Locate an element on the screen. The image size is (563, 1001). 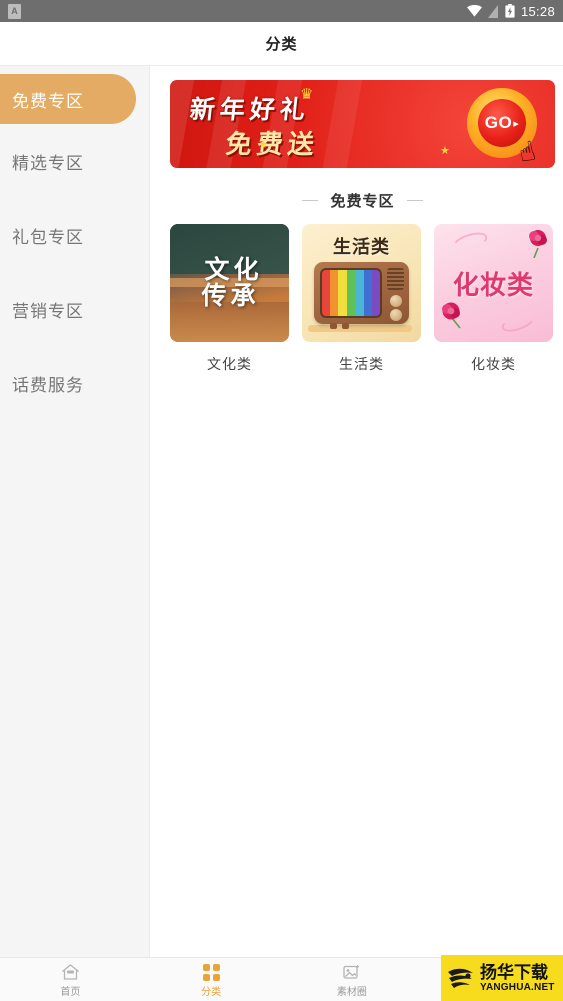
sidebar-item-label: 精选专区 is located at coordinates (48, 163).